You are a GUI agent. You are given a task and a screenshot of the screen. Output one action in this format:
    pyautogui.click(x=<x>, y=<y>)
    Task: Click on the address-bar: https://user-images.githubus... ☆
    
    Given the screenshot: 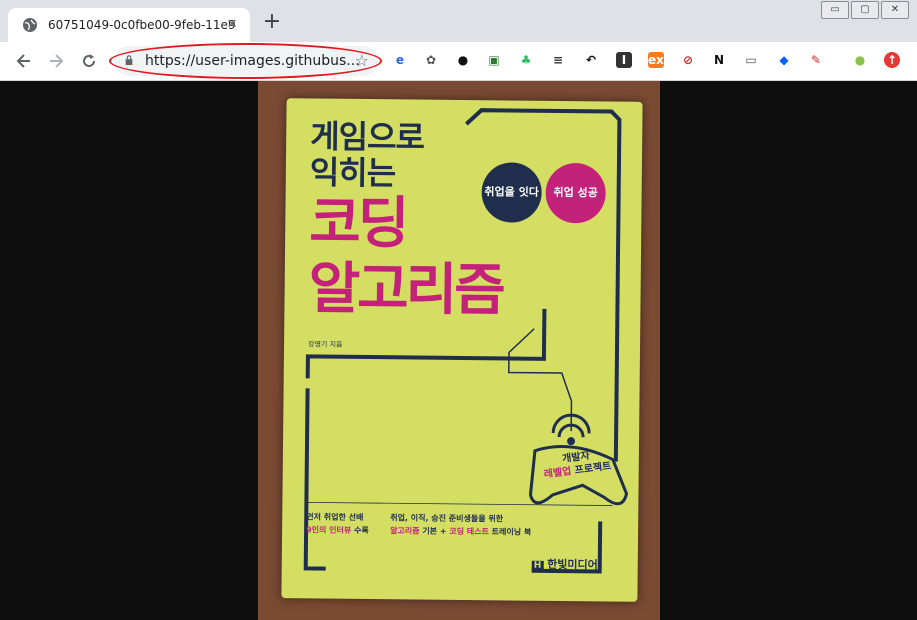 What is the action you would take?
    pyautogui.click(x=246, y=61)
    